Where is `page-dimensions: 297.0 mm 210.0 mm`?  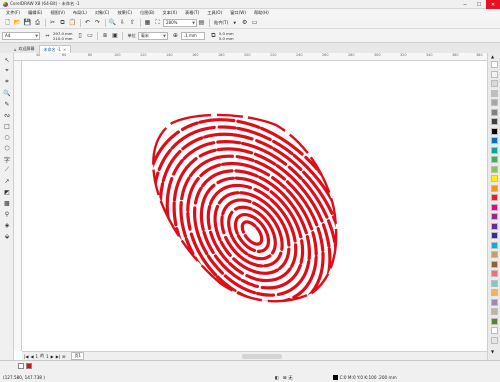 page-dimensions: 297.0 mm 210.0 mm is located at coordinates (62, 36).